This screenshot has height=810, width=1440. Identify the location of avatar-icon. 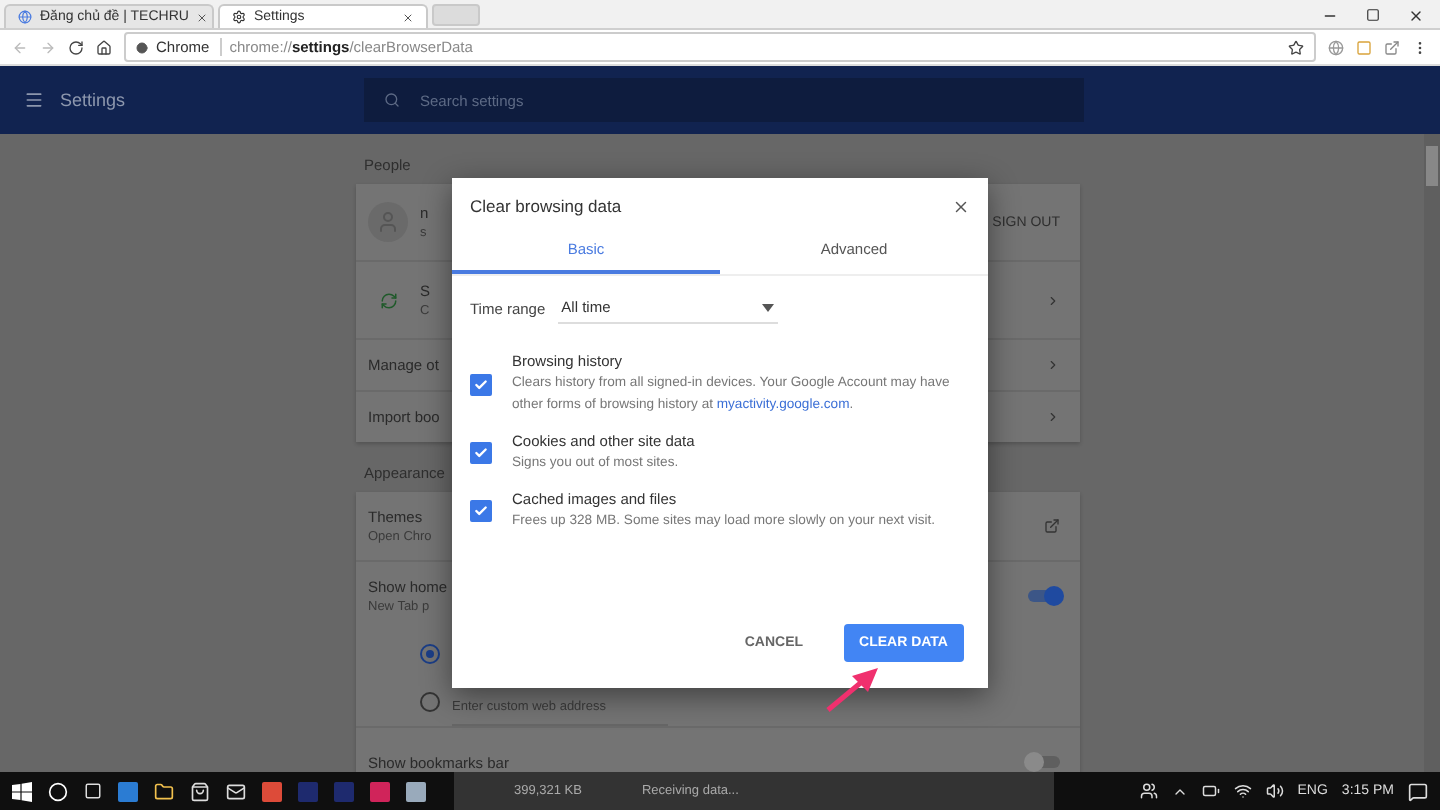
(388, 222).